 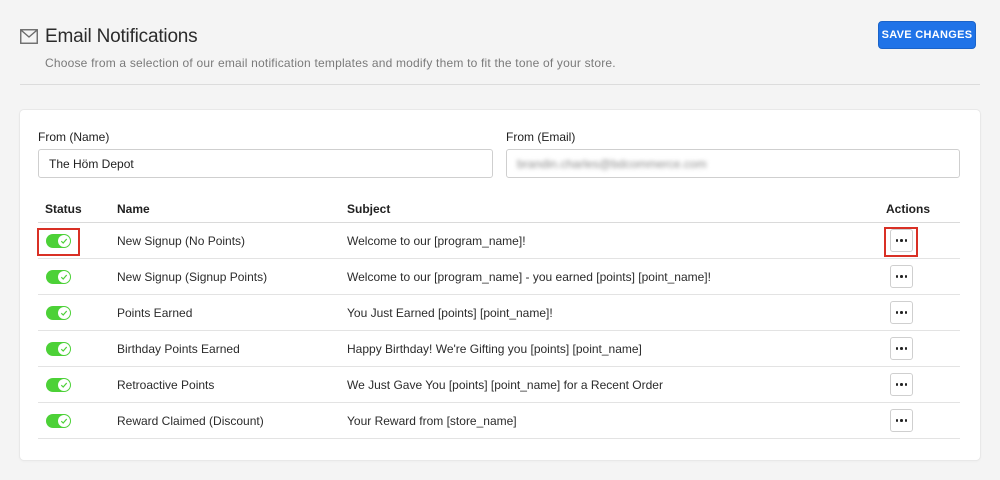 What do you see at coordinates (265, 163) in the screenshot?
I see `from-name-input` at bounding box center [265, 163].